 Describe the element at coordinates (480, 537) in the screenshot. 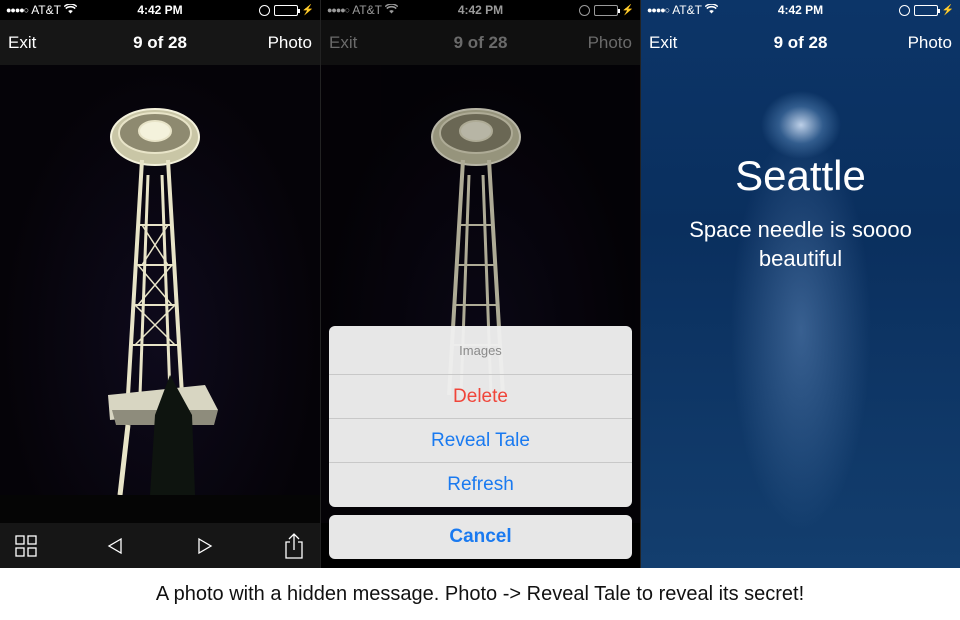

I see `cancel-button: Cancel` at that location.